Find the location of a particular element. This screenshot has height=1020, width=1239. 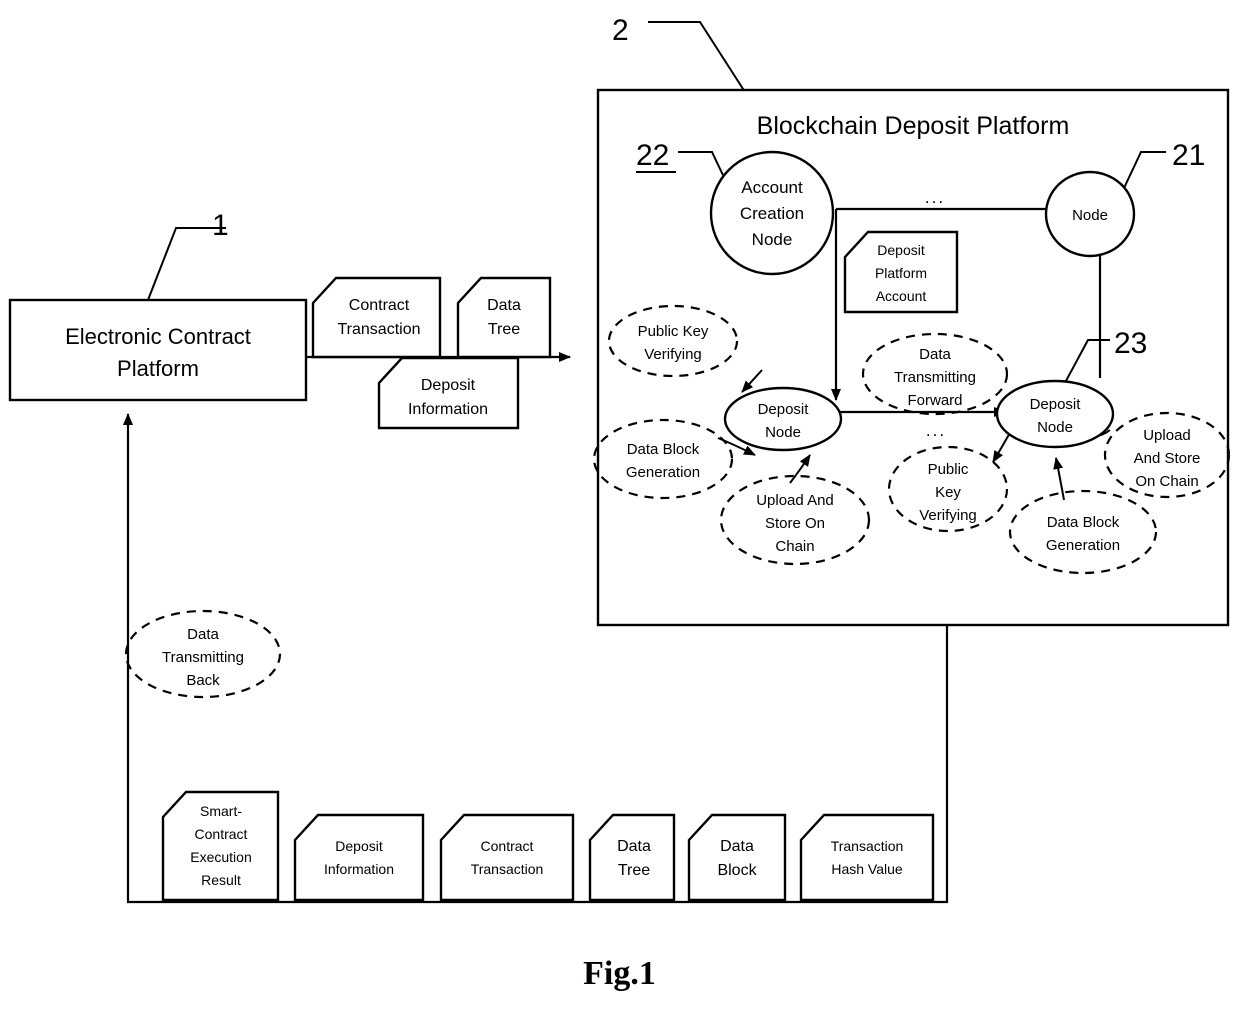

right-pkv-line-1: Public is located at coordinates (948, 469).